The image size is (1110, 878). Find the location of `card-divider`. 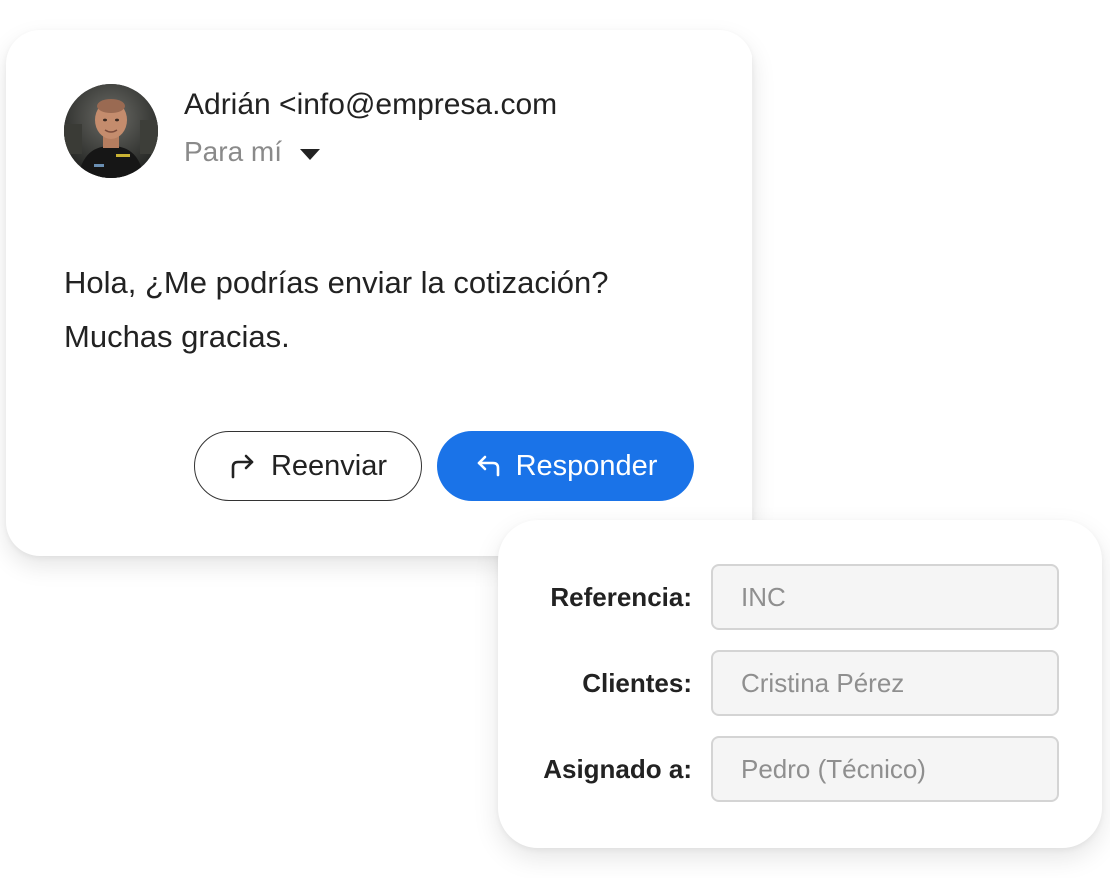

card-divider is located at coordinates (752, 293).